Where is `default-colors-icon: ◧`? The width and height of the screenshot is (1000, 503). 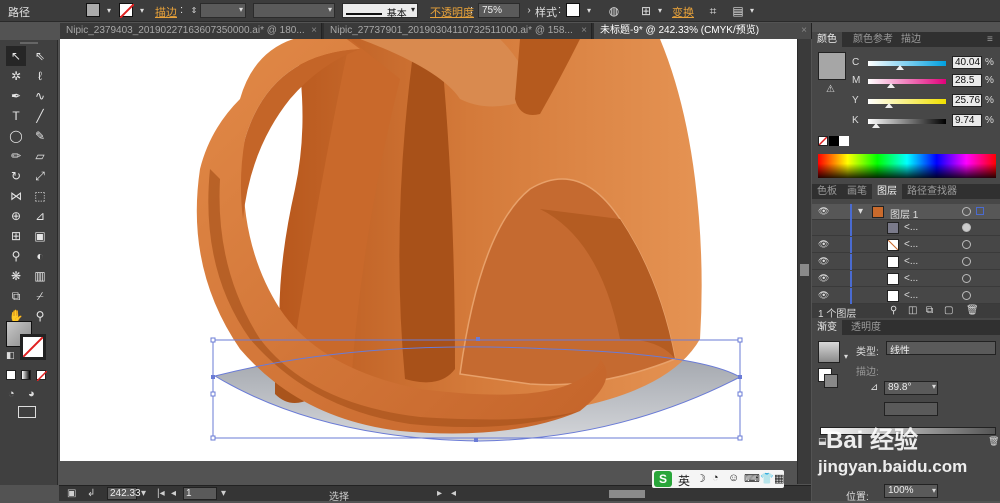
default-colors-icon: ◧ is located at coordinates (10, 355).